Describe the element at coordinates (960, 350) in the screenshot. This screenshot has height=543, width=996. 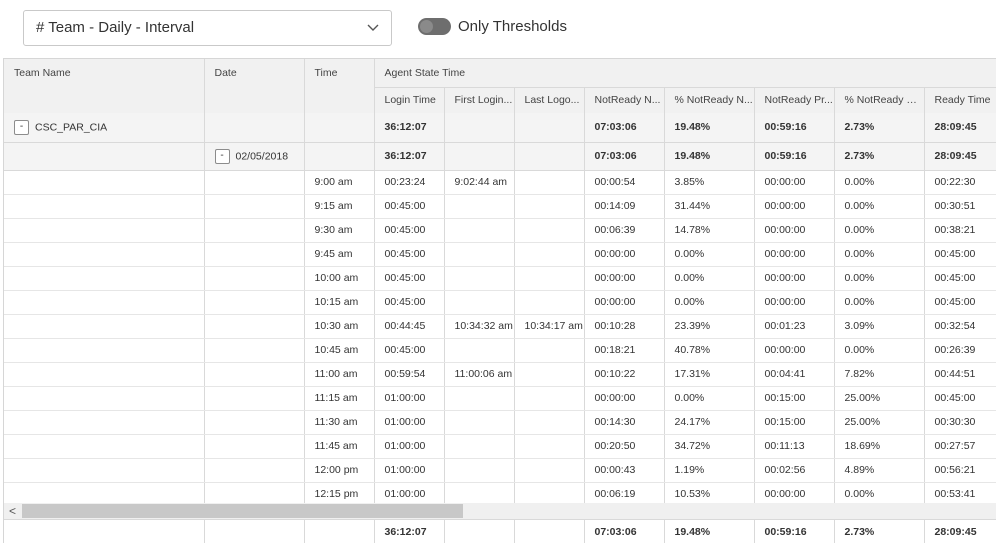
I see `cell: 00:26:39` at that location.